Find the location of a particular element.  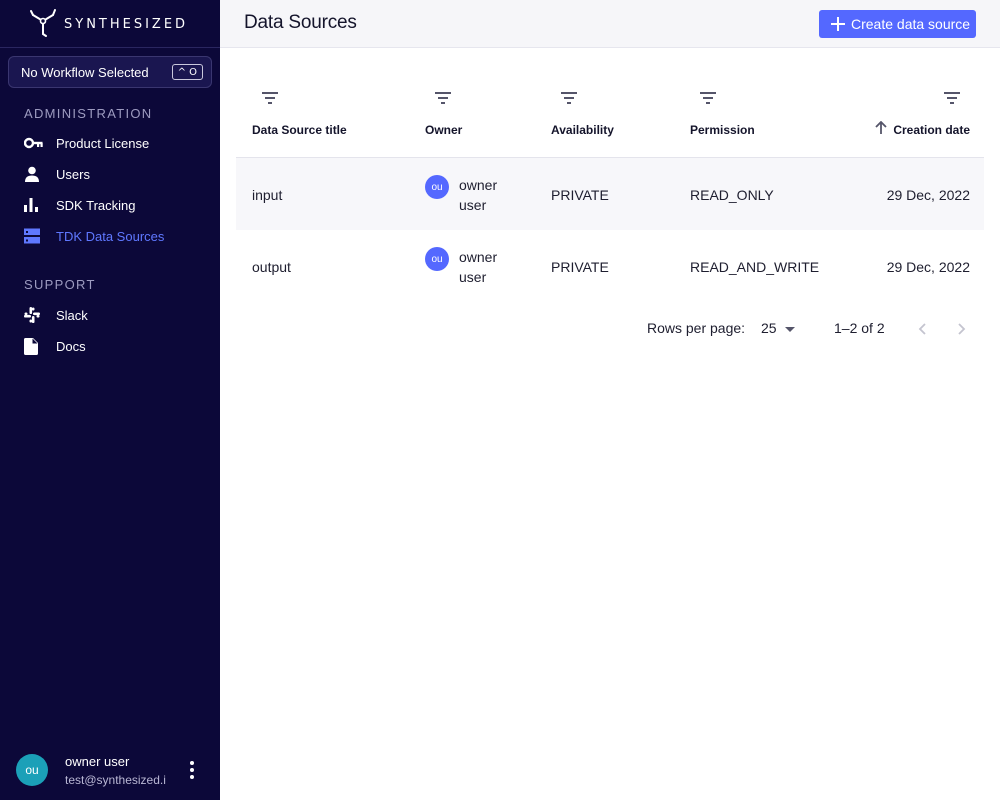

user-icon is located at coordinates (36, 174).